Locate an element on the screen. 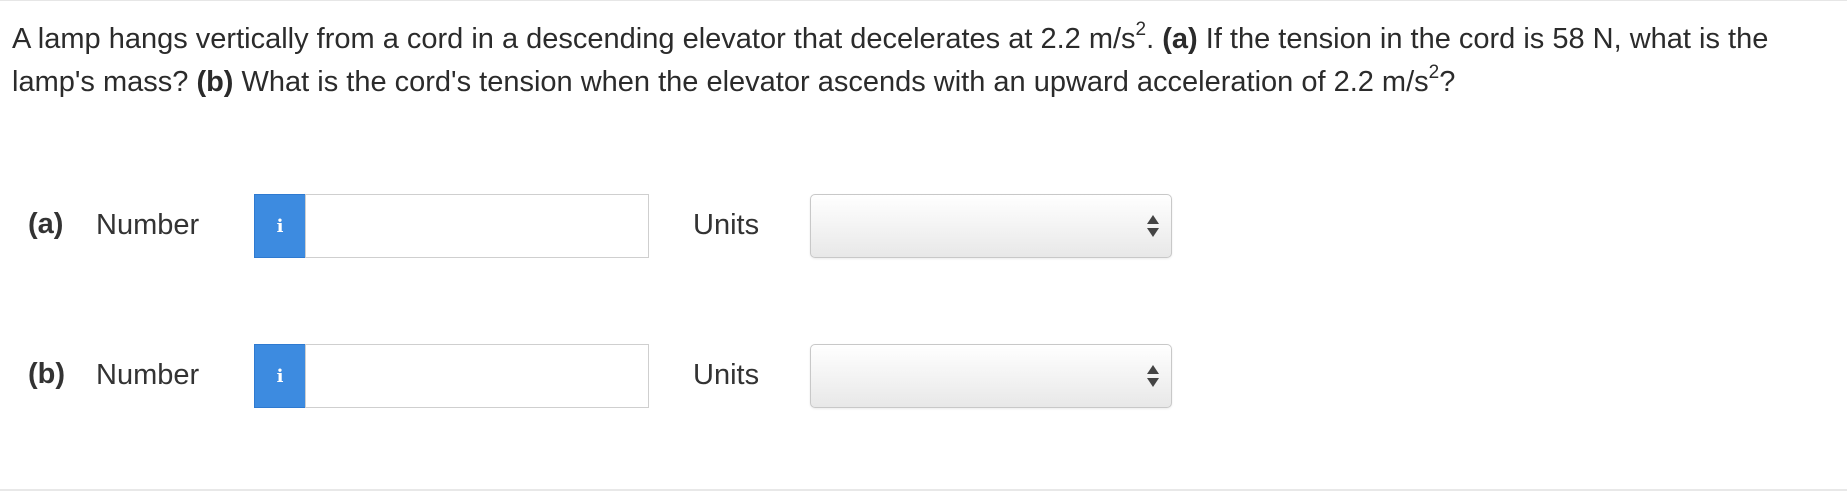 This screenshot has height=492, width=1847. info-button-a: i is located at coordinates (280, 226).